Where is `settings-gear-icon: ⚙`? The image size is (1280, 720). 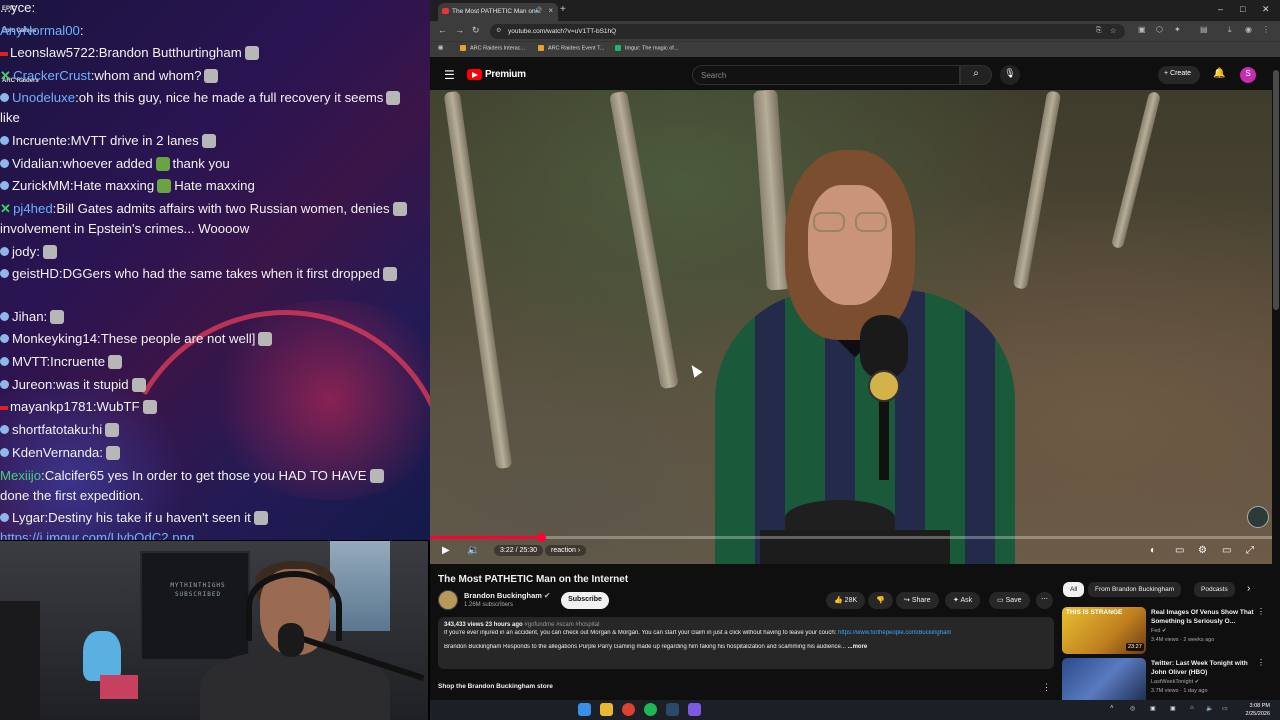 settings-gear-icon: ⚙ is located at coordinates (1202, 550).